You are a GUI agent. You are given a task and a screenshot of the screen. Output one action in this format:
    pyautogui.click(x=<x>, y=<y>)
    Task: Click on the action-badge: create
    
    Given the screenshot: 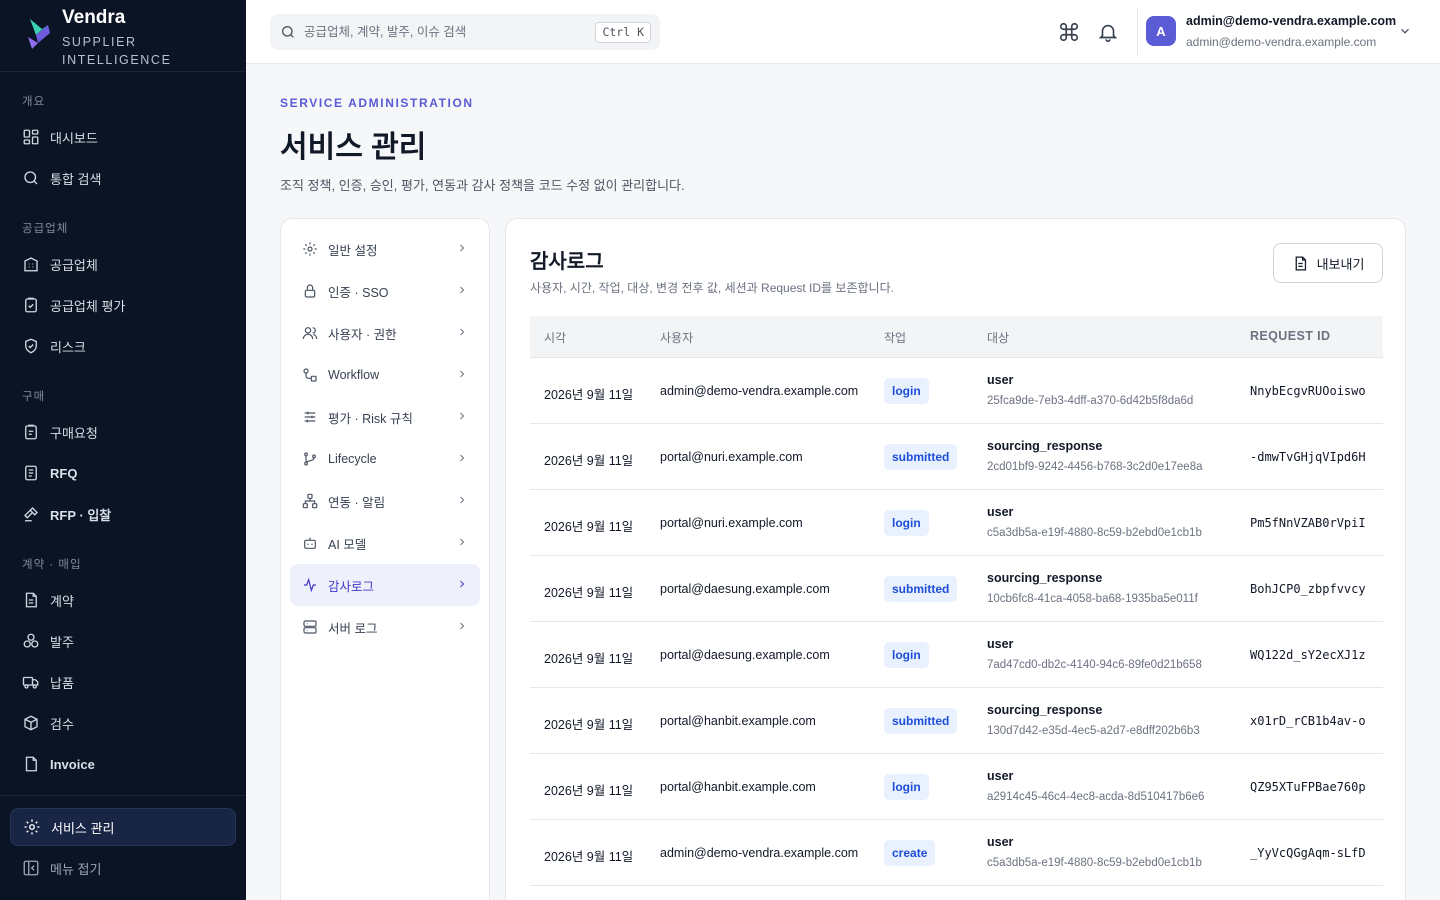 What is the action you would take?
    pyautogui.click(x=910, y=853)
    